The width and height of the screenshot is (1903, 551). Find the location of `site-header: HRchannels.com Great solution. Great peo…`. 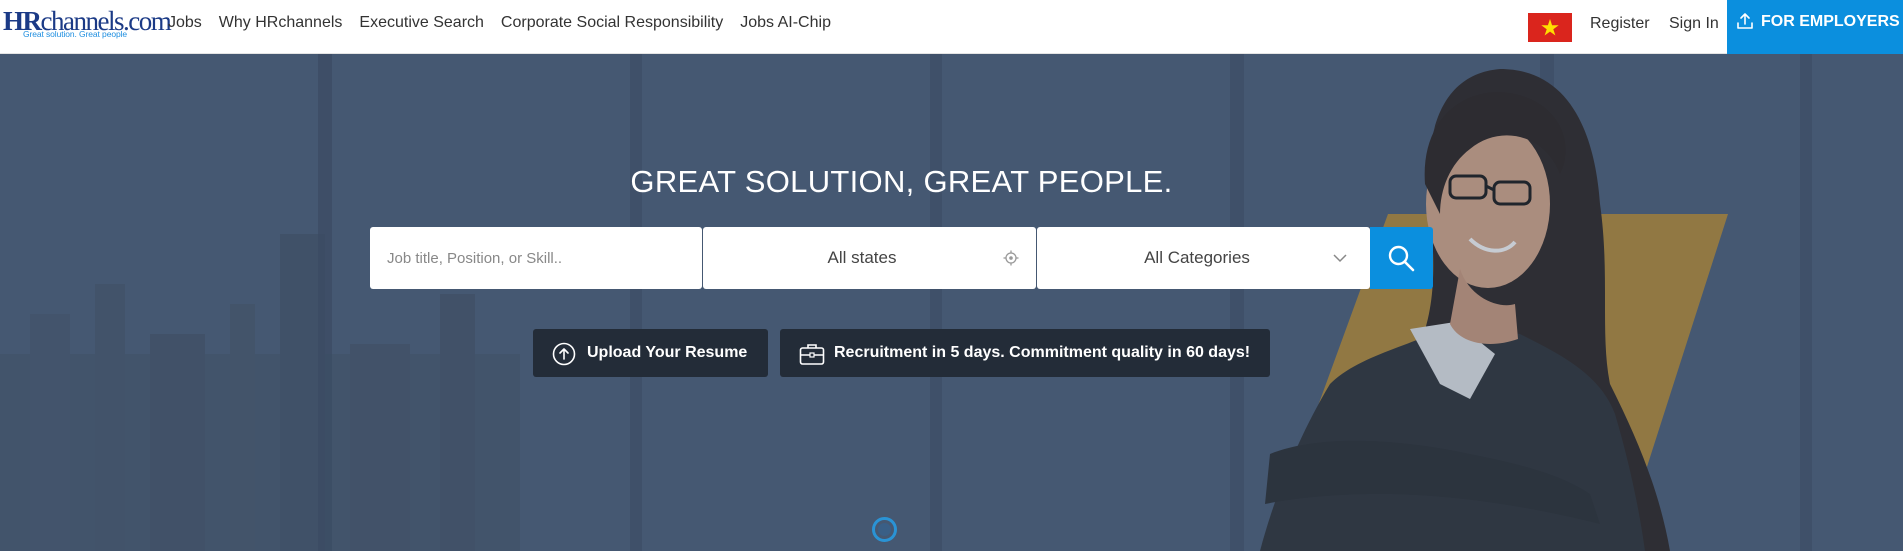

site-header: HRchannels.com Great solution. Great peo… is located at coordinates (951, 27).